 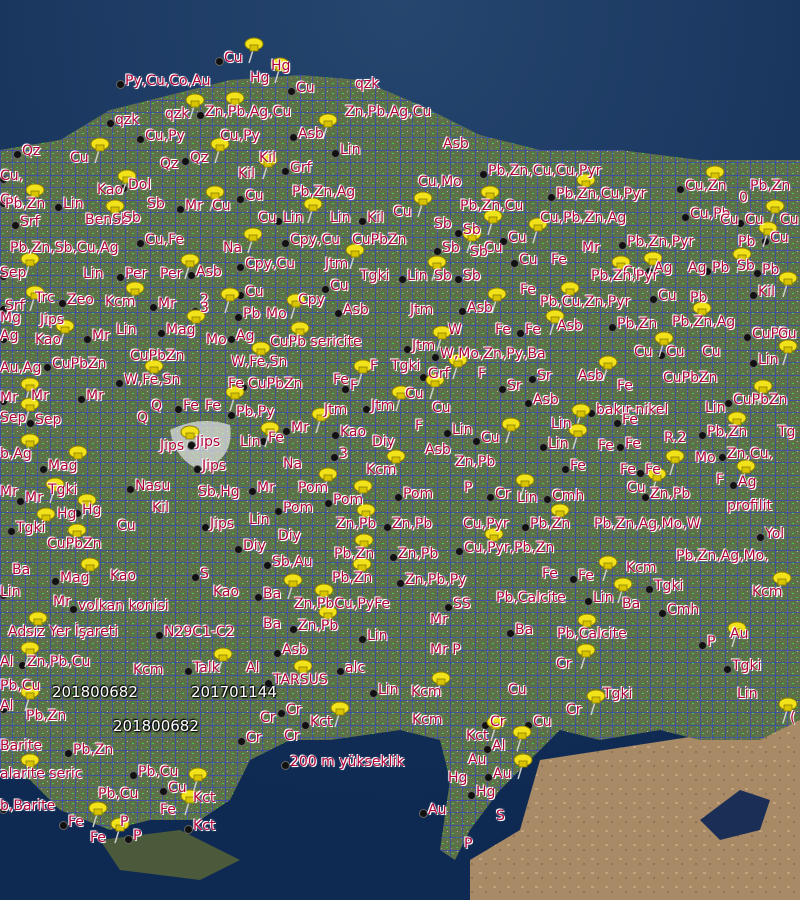 What do you see at coordinates (419, 426) in the screenshot?
I see `map-placemark-label: F` at bounding box center [419, 426].